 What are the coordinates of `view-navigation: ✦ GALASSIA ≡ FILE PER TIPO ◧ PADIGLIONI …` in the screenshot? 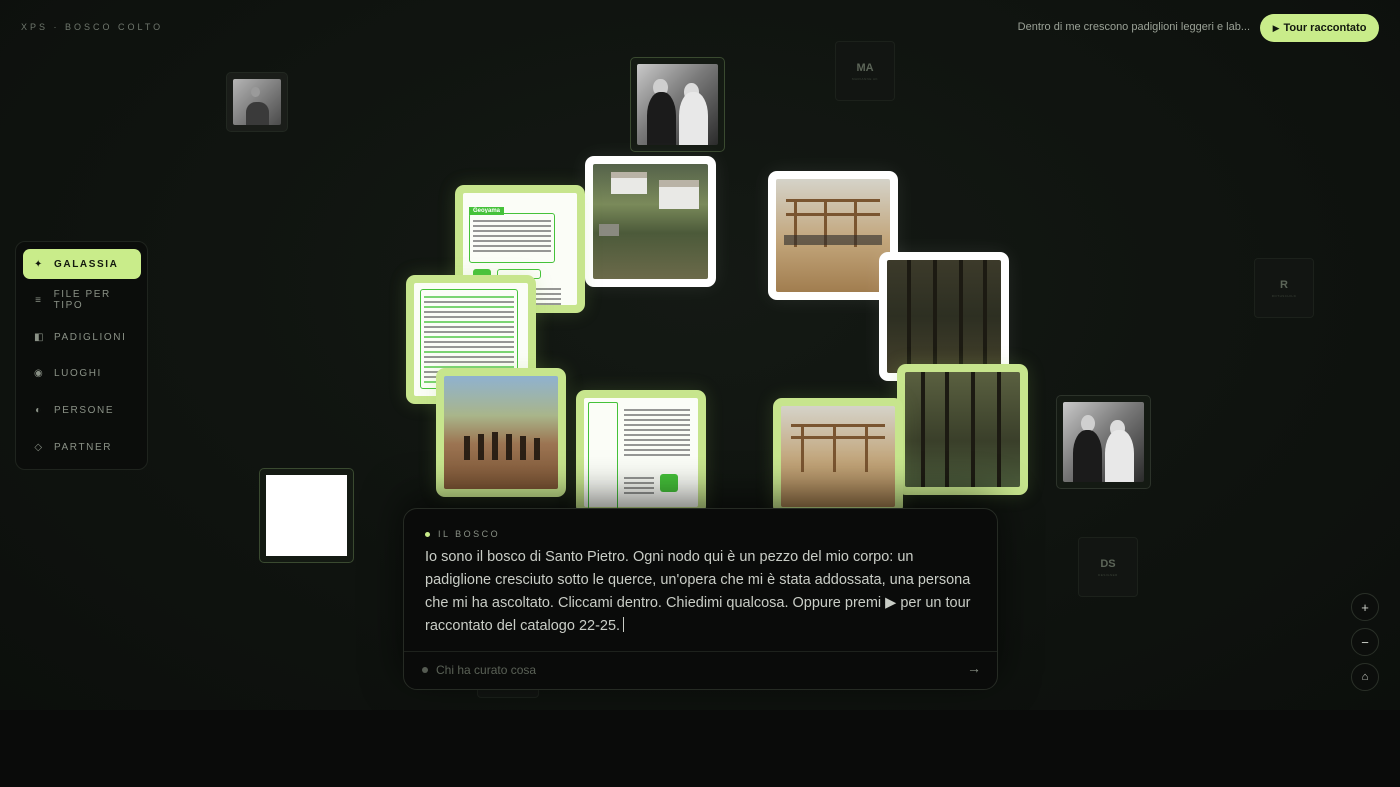 It's located at (81, 355).